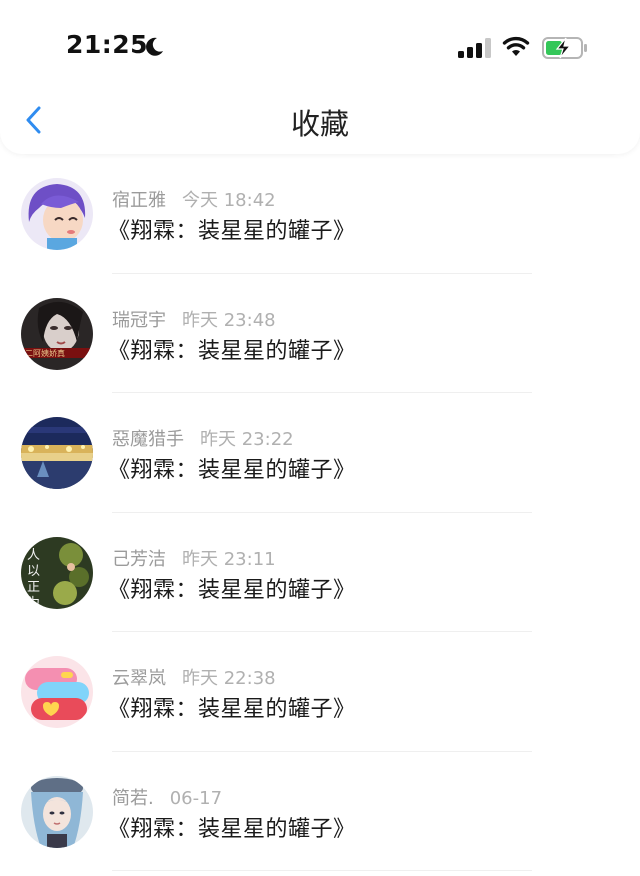 The width and height of the screenshot is (640, 876). I want to click on battery-icon, so click(564, 48).